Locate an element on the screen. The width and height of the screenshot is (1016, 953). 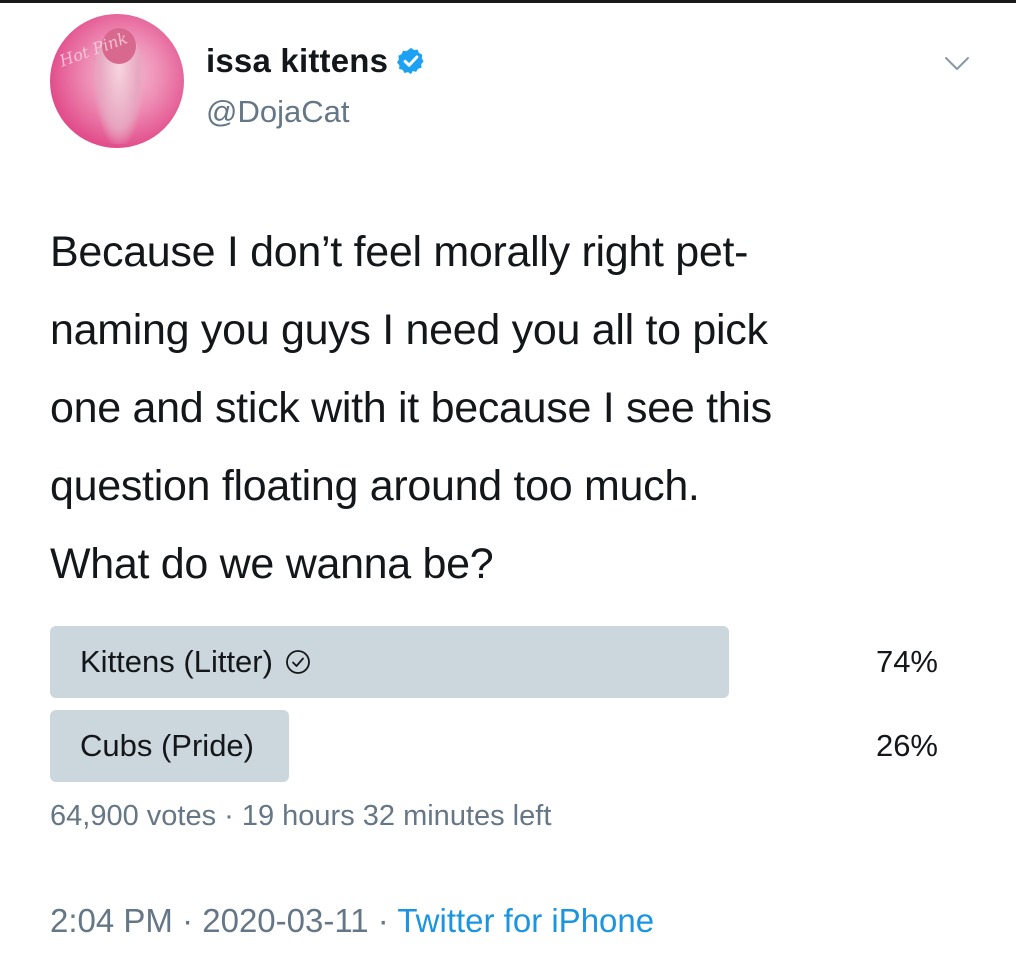
tweet-header: Hot Pink issa kittens @DojaCat is located at coordinates (515, 84).